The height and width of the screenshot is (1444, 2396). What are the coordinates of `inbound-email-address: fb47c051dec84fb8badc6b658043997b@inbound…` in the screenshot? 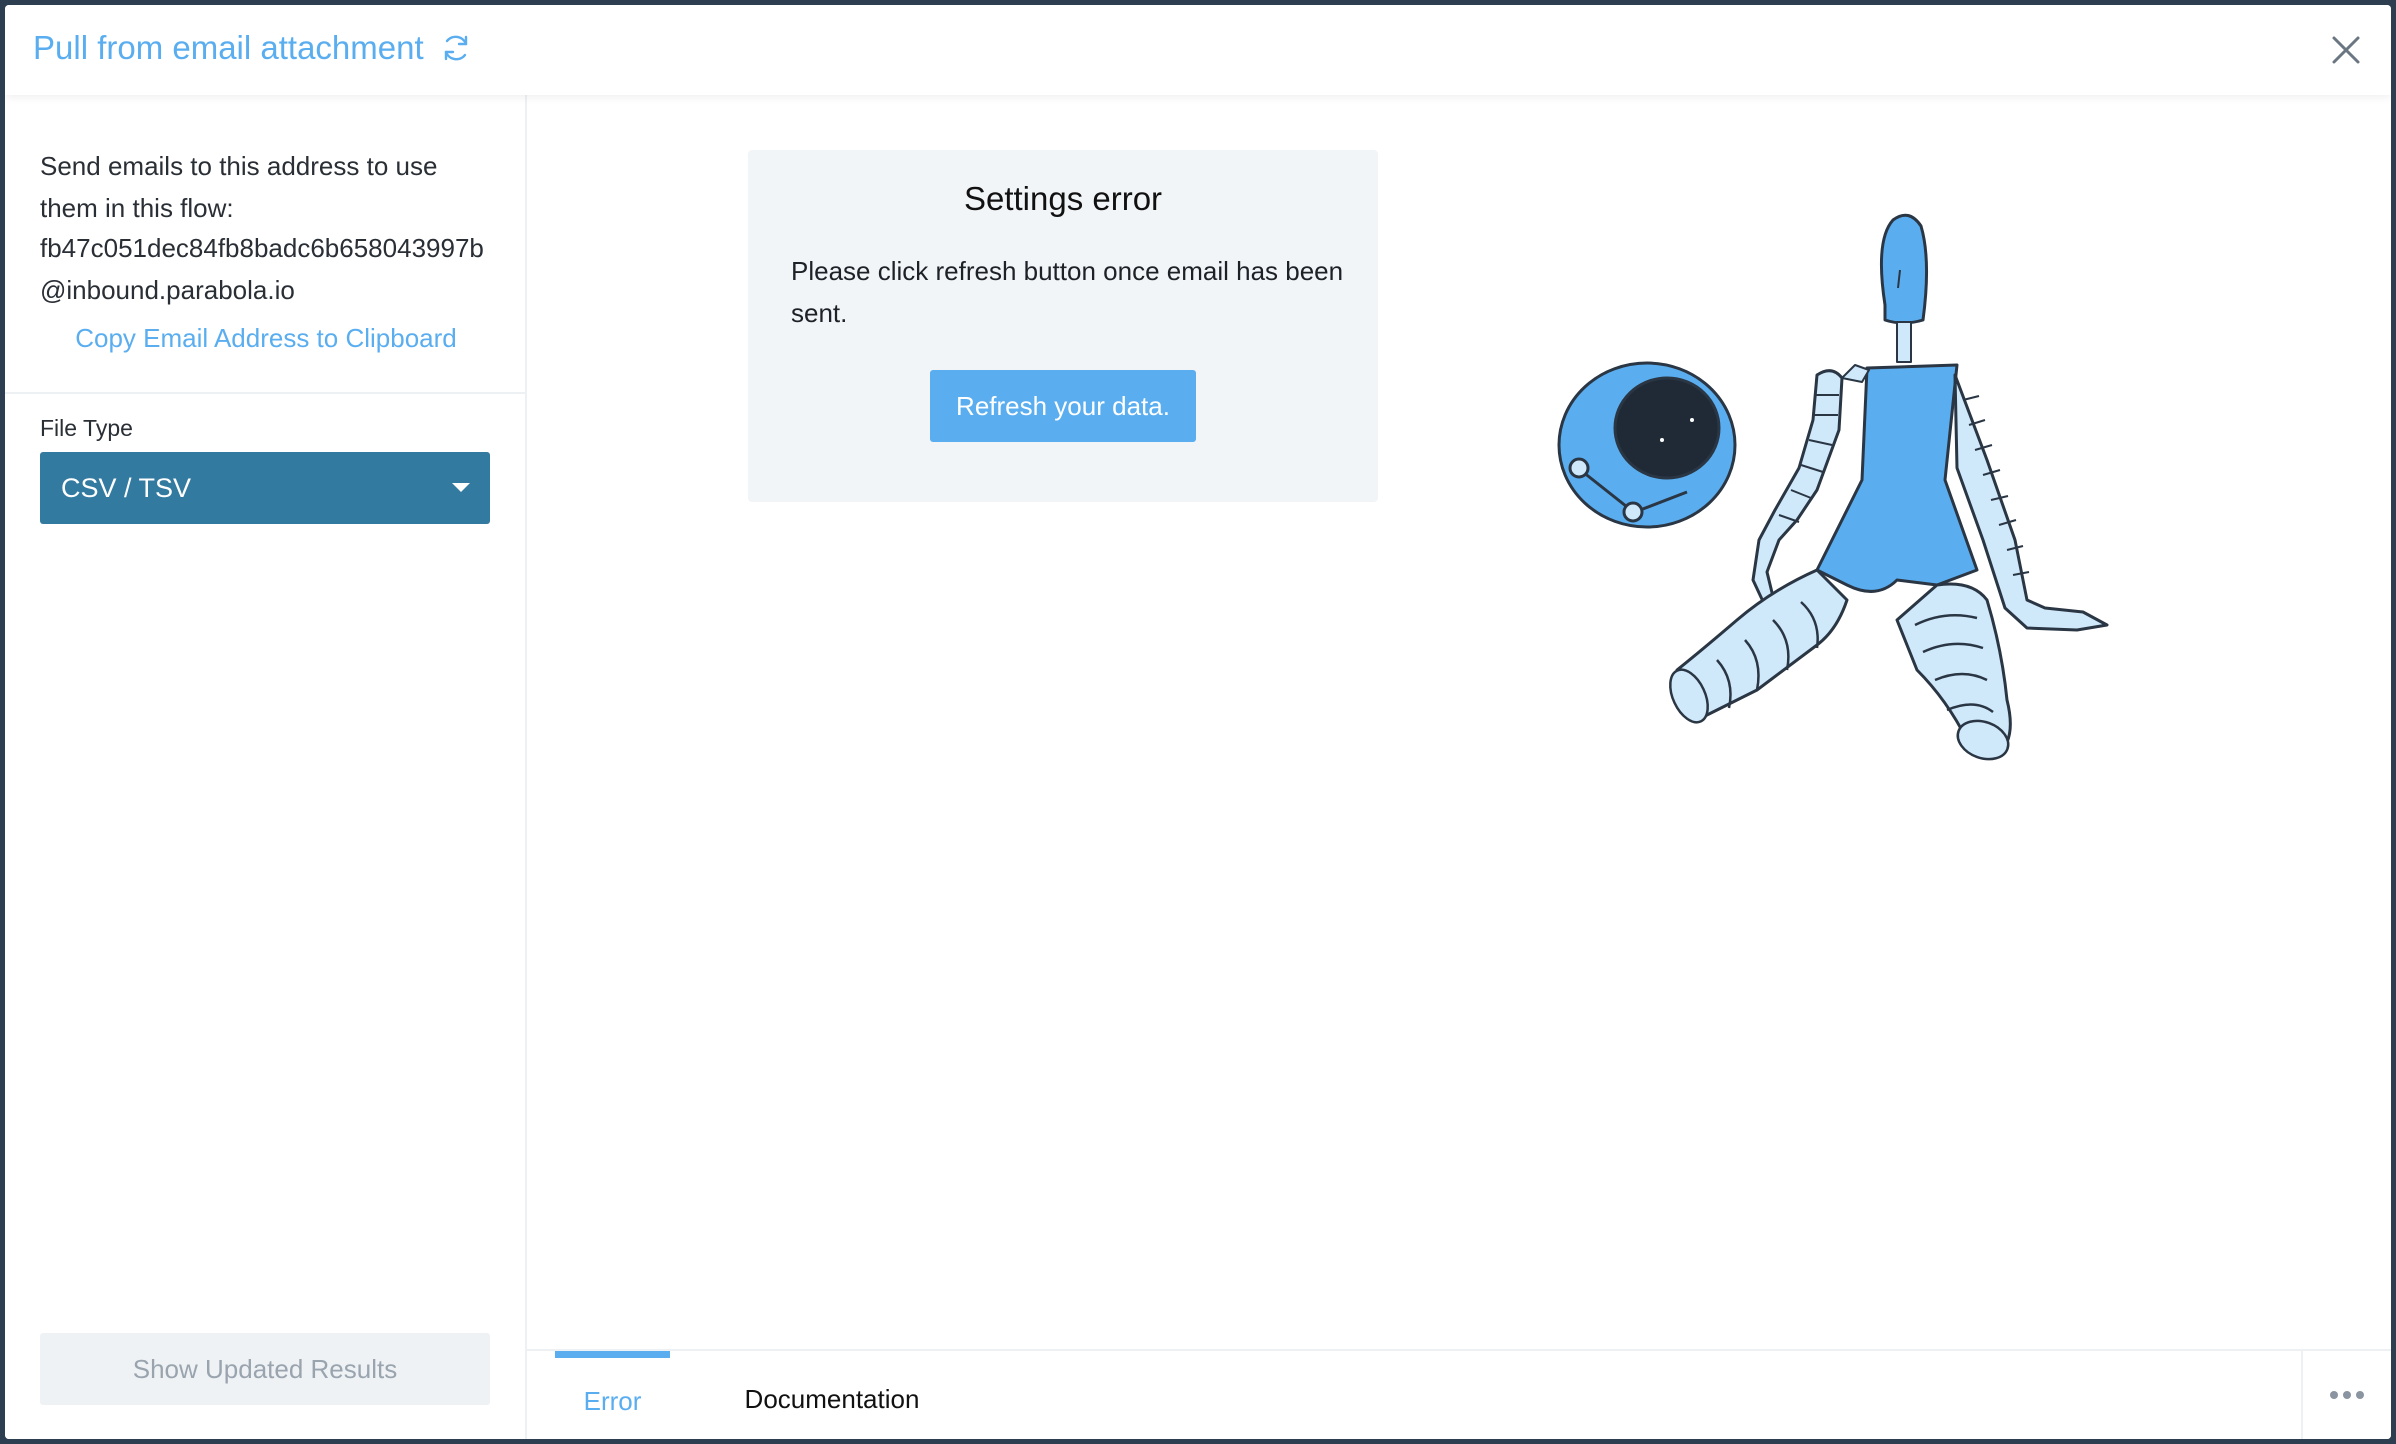 It's located at (262, 269).